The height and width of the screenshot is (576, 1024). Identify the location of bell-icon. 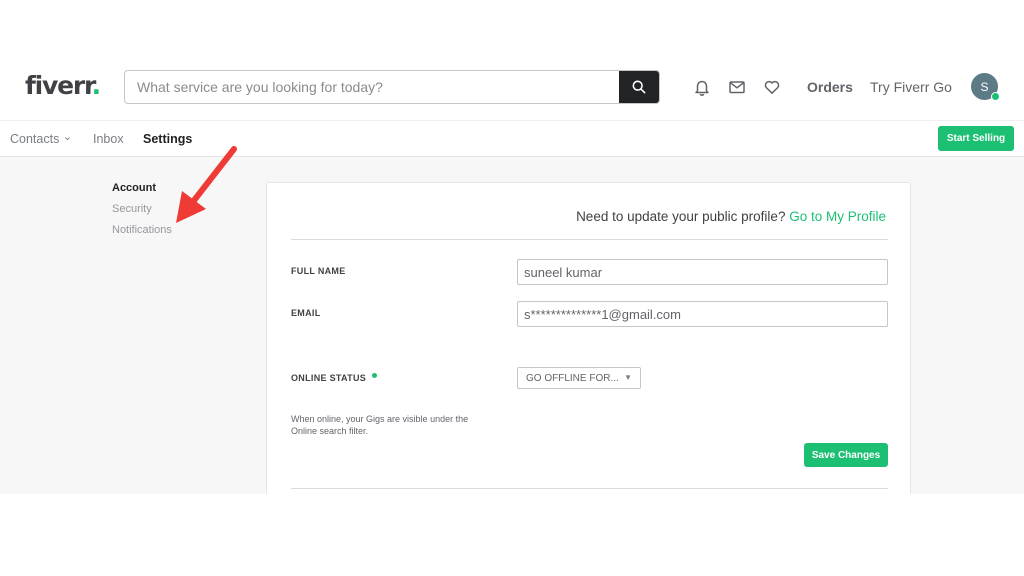
(702, 88).